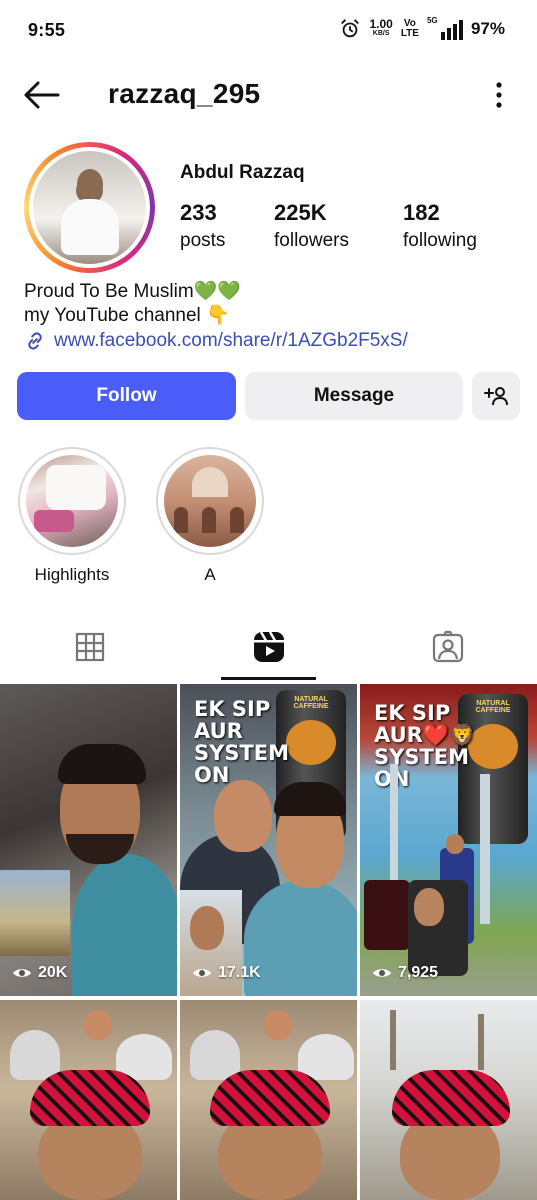 Image resolution: width=537 pixels, height=1200 pixels. I want to click on reel-views-count: 20K, so click(53, 972).